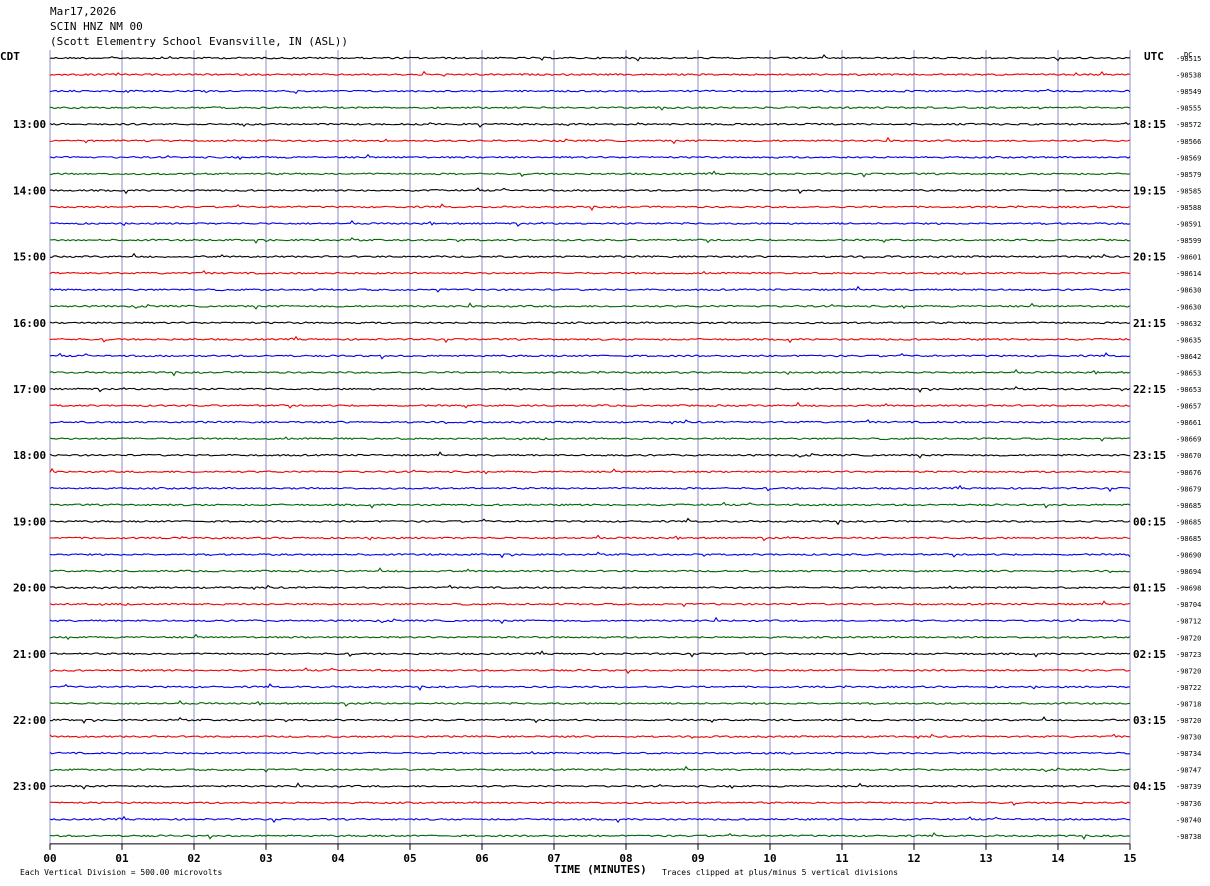  Describe the element at coordinates (1188, 456) in the screenshot. I see `dc-offset-label: -98670` at that location.